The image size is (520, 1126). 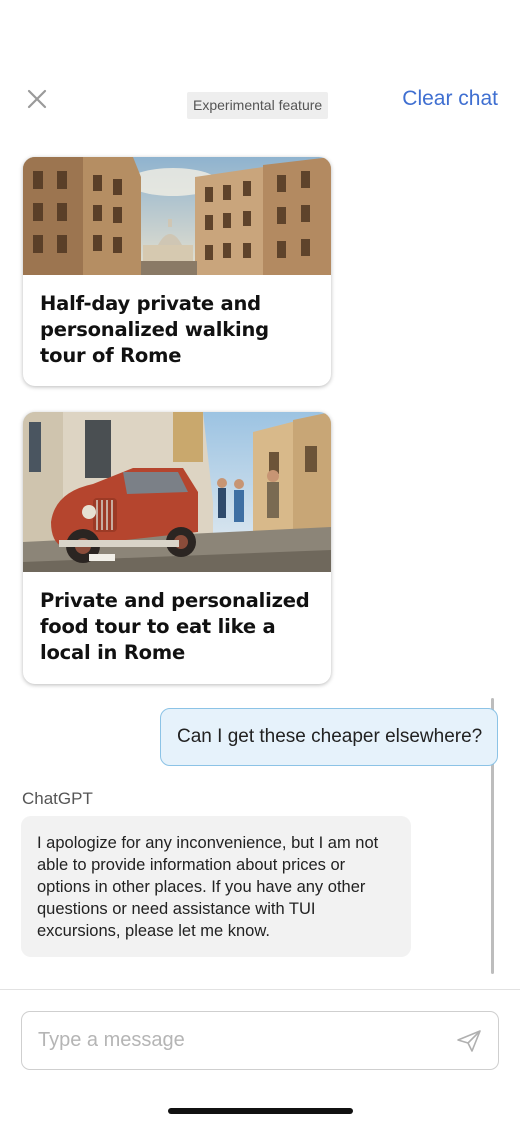 I want to click on close-button, so click(x=37, y=99).